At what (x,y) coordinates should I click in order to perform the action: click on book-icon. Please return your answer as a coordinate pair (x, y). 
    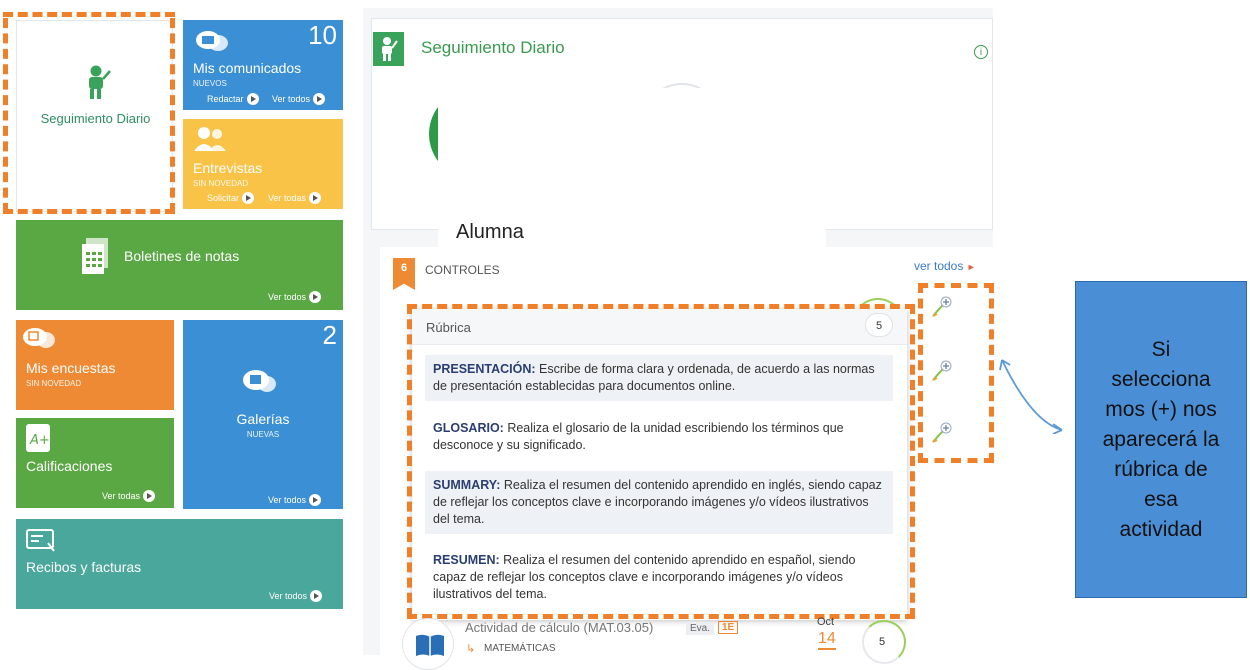
    Looking at the image, I should click on (430, 645).